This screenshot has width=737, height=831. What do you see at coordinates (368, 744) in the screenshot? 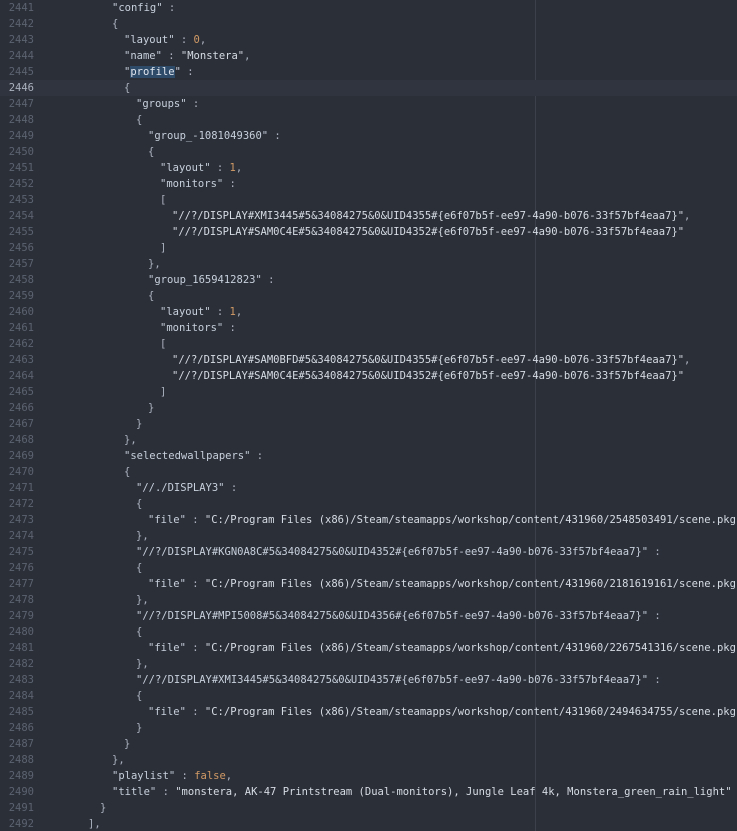
I see `code-line: 2487}` at bounding box center [368, 744].